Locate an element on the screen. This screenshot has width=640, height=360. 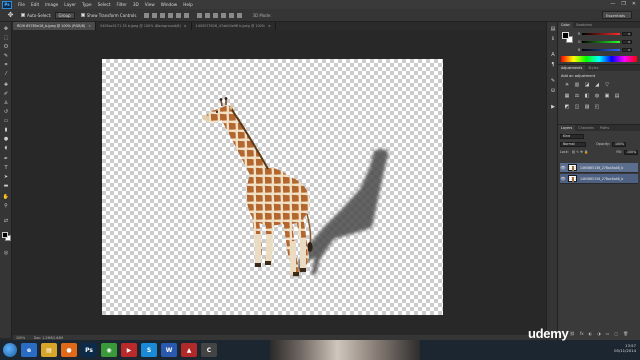
align-top-icon is located at coordinates (147, 15).